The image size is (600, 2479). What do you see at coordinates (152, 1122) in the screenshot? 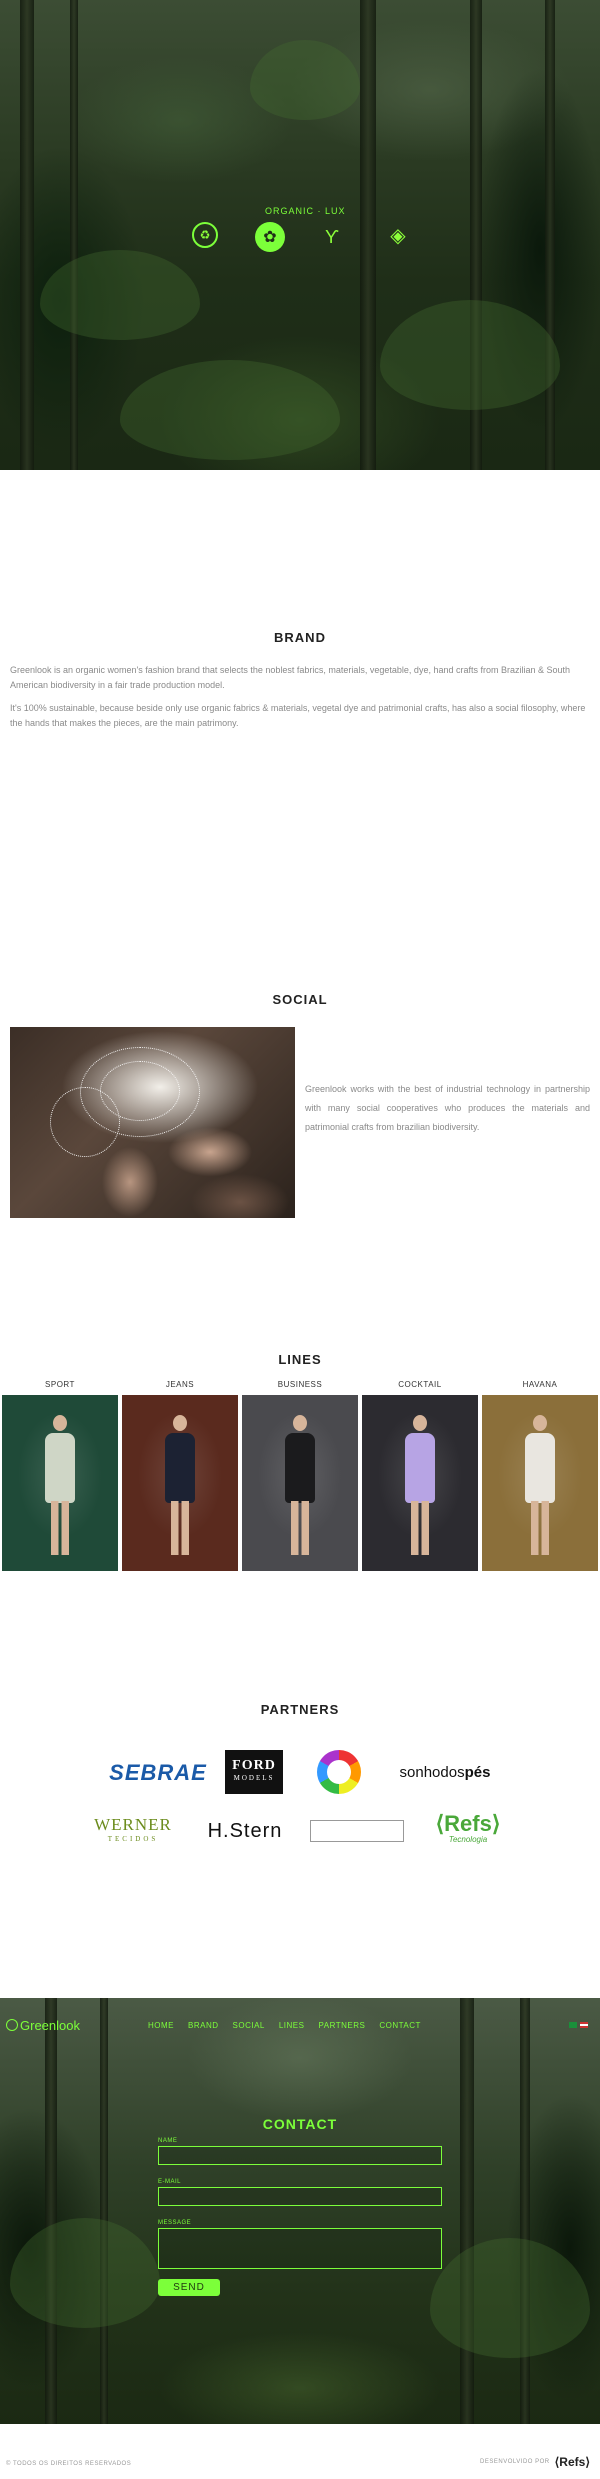
I see `social-lace-photo` at bounding box center [152, 1122].